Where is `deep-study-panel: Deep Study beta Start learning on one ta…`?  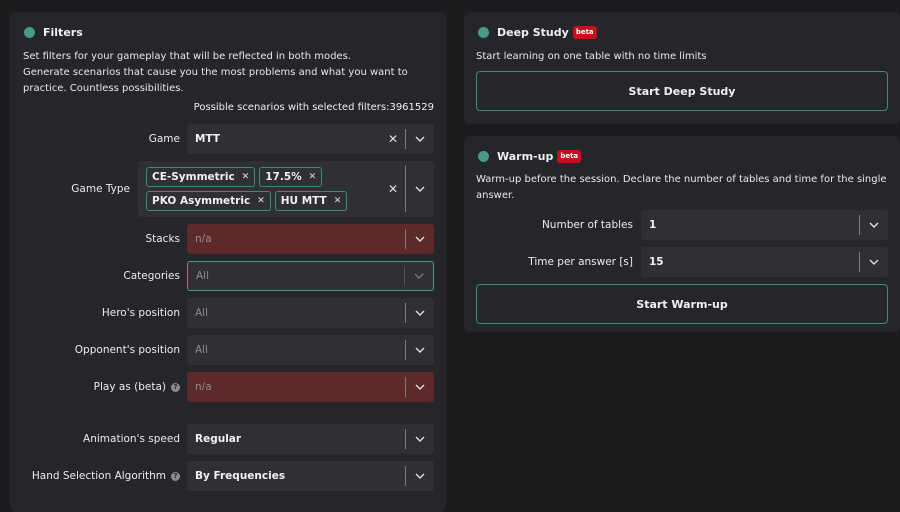 deep-study-panel: Deep Study beta Start learning on one ta… is located at coordinates (682, 68).